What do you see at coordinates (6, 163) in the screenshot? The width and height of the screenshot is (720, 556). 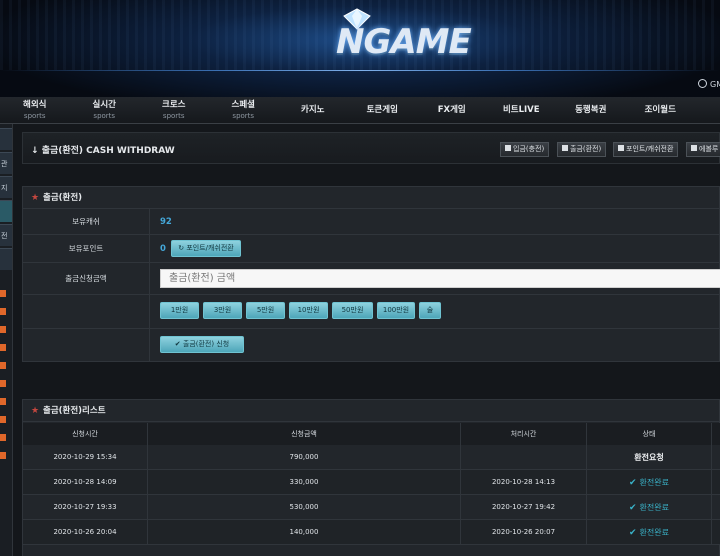 I see `sidebar-tab: 관` at bounding box center [6, 163].